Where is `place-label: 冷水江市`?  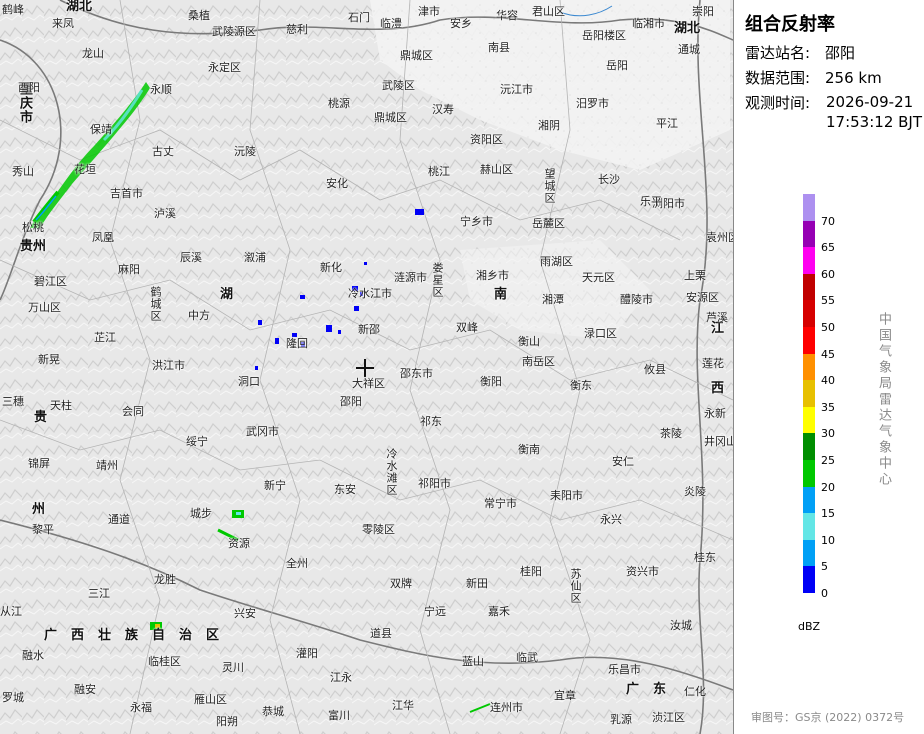 place-label: 冷水江市 is located at coordinates (370, 293).